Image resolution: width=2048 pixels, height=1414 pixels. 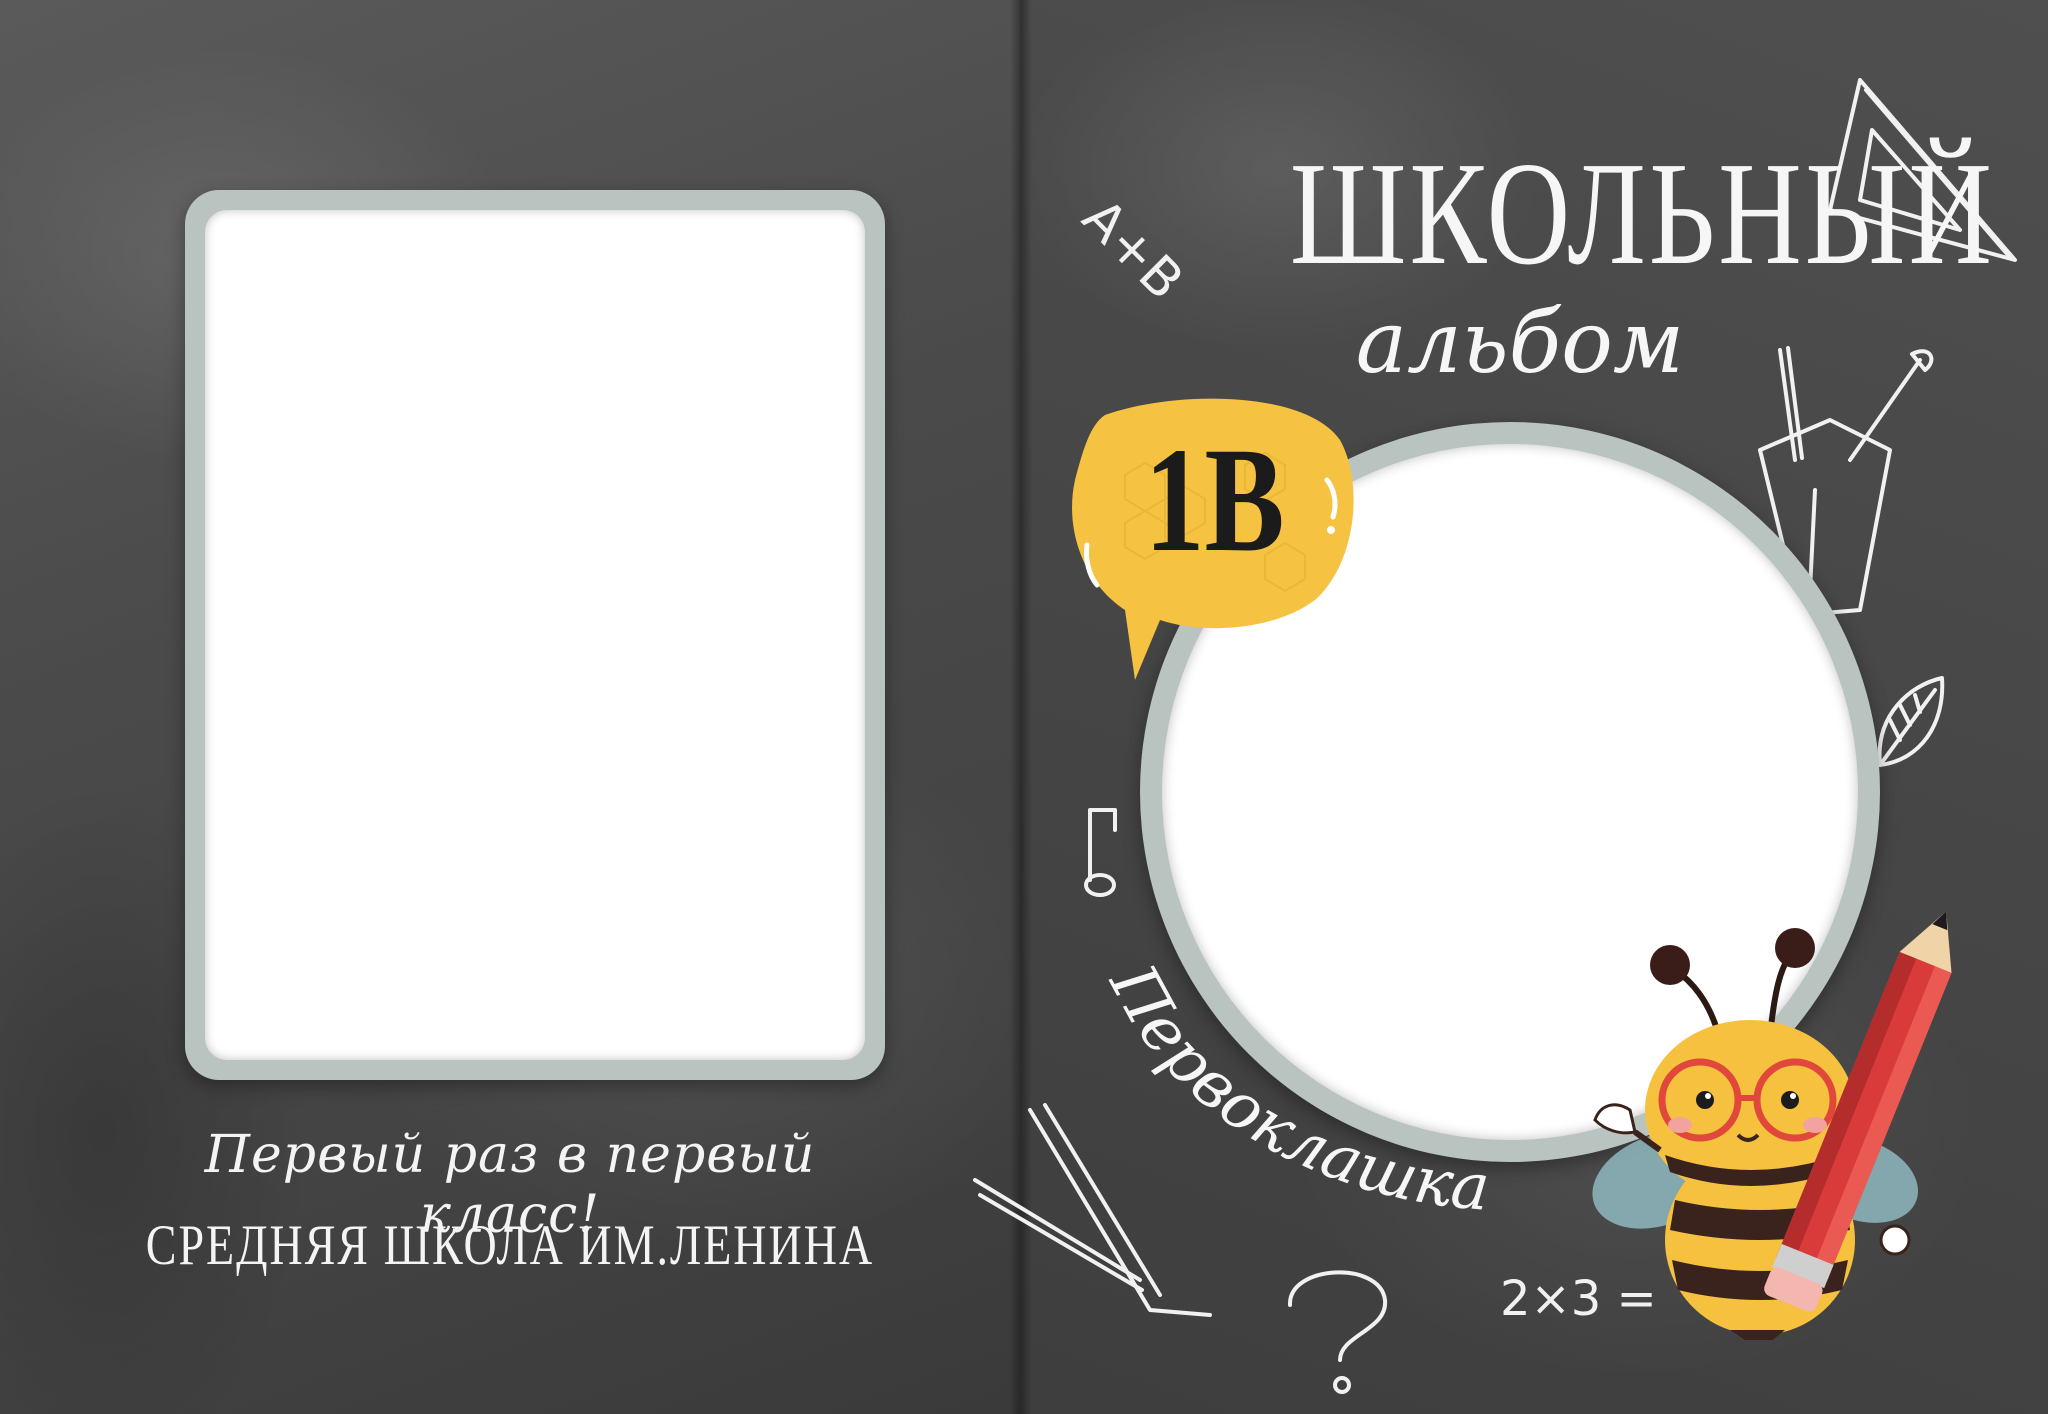 I want to click on formula-top-text: A+B, so click(x=1133, y=250).